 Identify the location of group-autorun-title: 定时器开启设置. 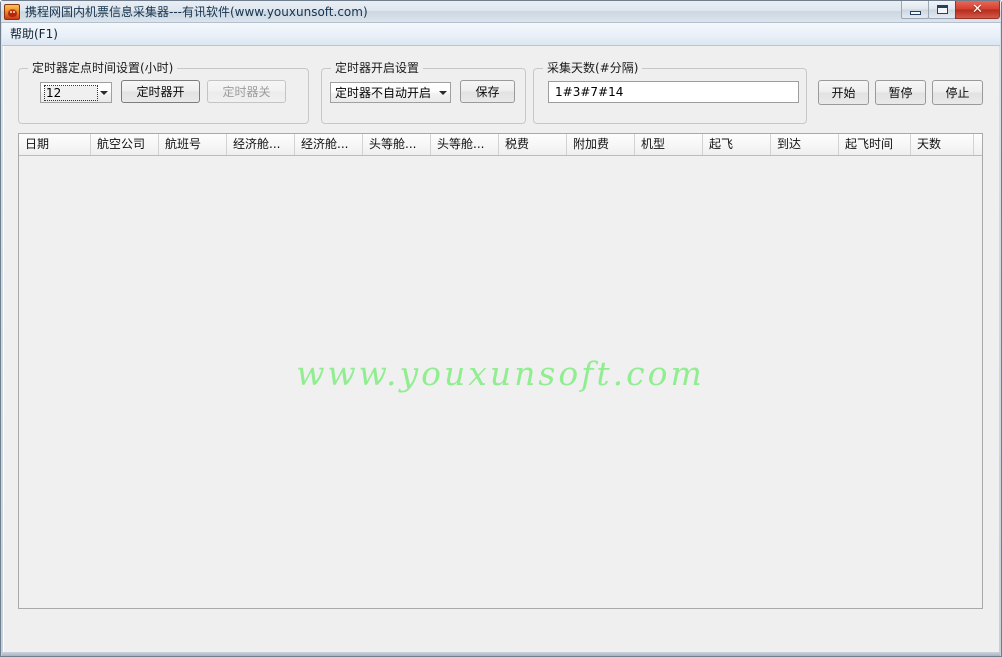
(377, 68).